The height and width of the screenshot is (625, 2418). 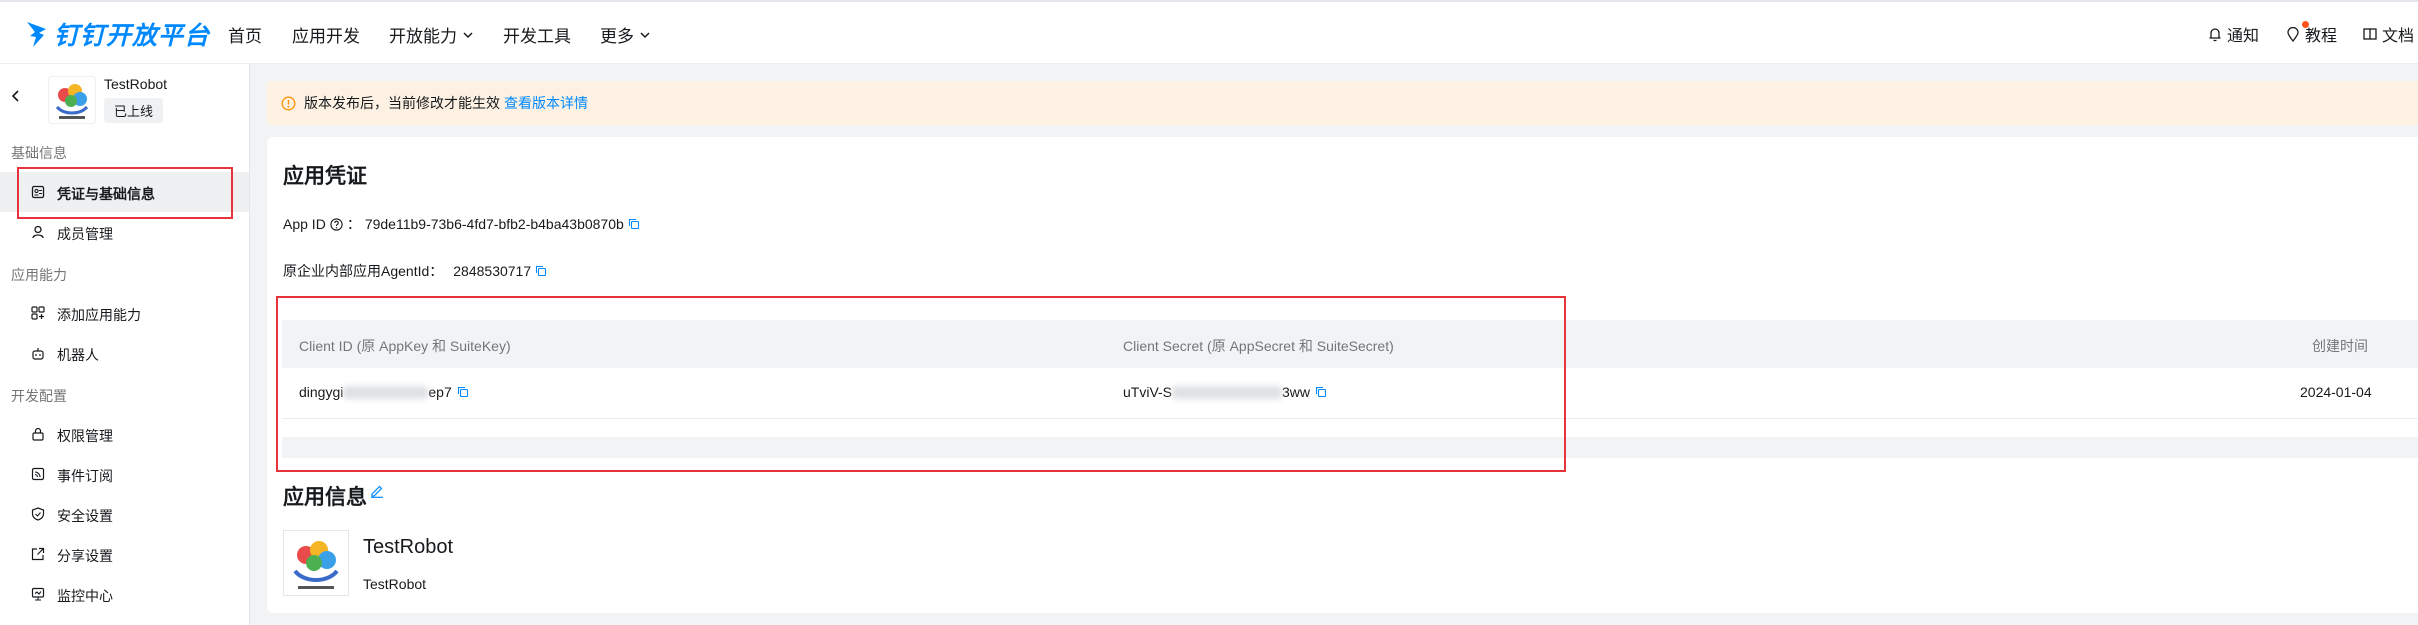 What do you see at coordinates (440, 392) in the screenshot?
I see `client-id-suffix: ep7` at bounding box center [440, 392].